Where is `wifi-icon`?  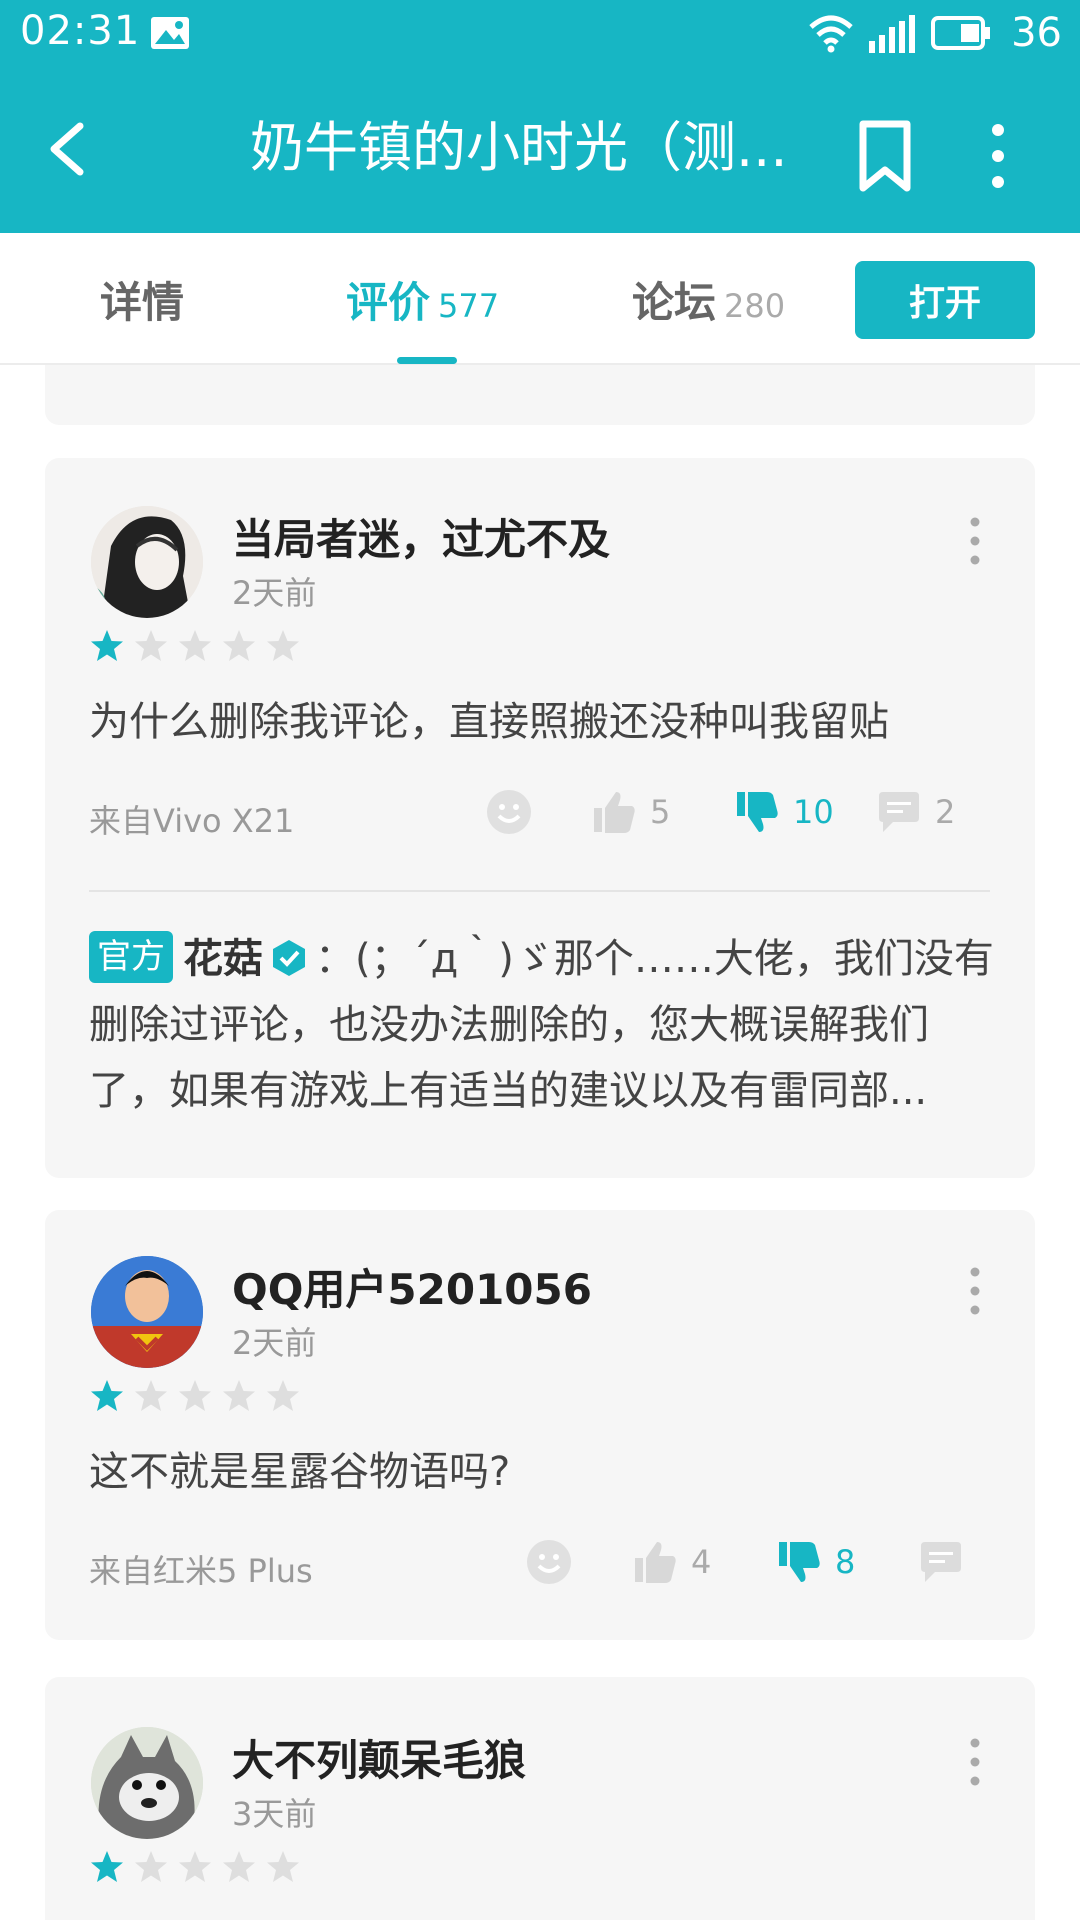 wifi-icon is located at coordinates (831, 34).